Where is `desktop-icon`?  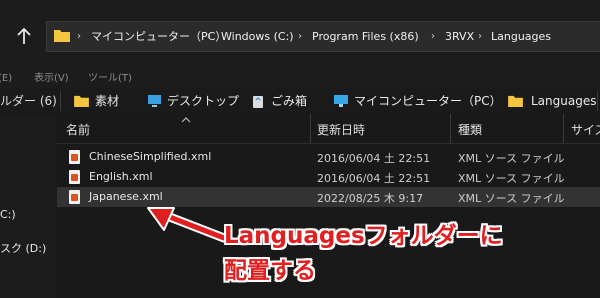
desktop-icon is located at coordinates (154, 101).